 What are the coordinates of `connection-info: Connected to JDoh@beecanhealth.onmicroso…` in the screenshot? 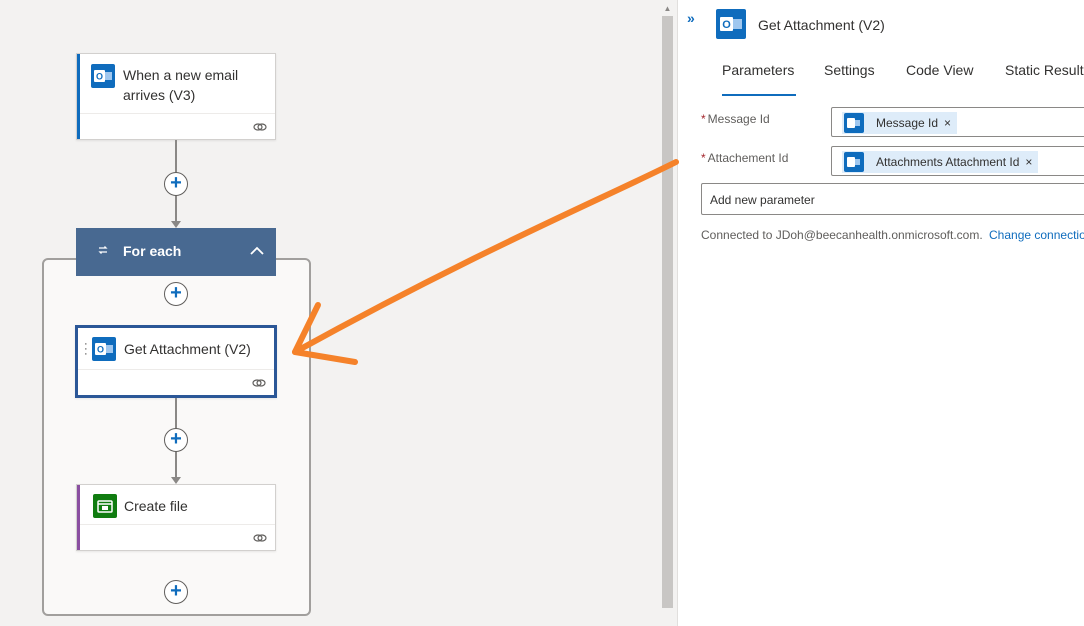 It's located at (842, 235).